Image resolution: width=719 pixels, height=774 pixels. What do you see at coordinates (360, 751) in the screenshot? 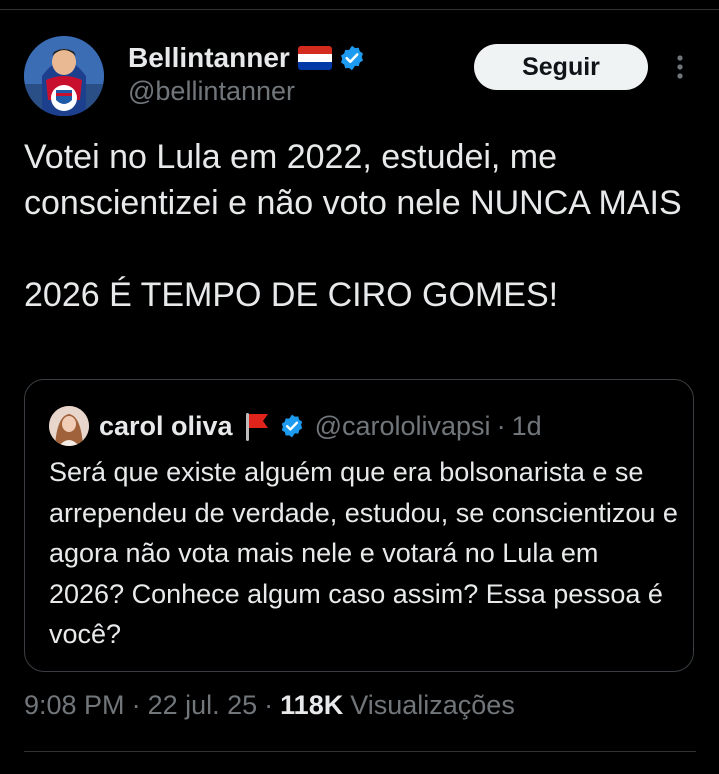
I see `bottom-divider` at bounding box center [360, 751].